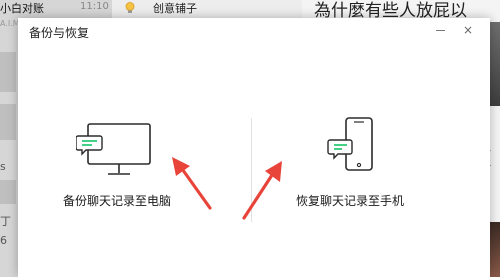 The image size is (500, 277). What do you see at coordinates (350, 144) in the screenshot?
I see `mobile-phone-icon` at bounding box center [350, 144].